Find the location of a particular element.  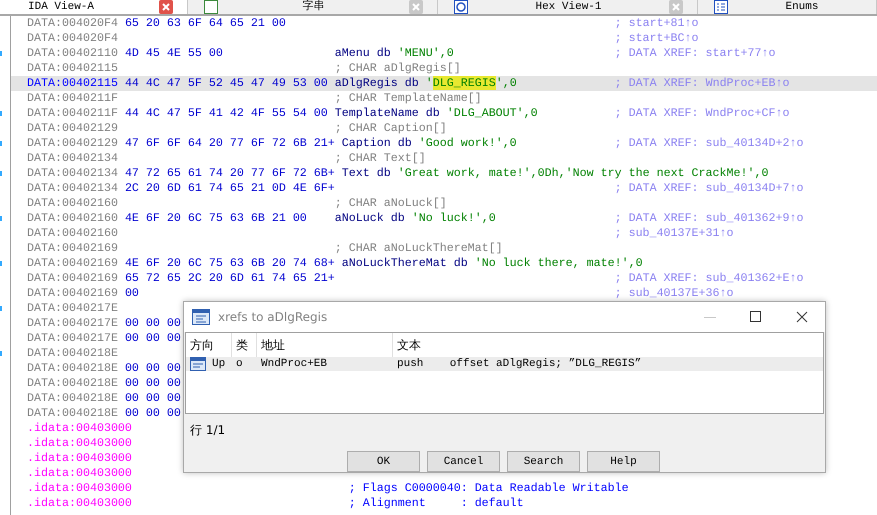

code-comment: ; CHAR aNoLuckThereMat[] is located at coordinates (418, 248).